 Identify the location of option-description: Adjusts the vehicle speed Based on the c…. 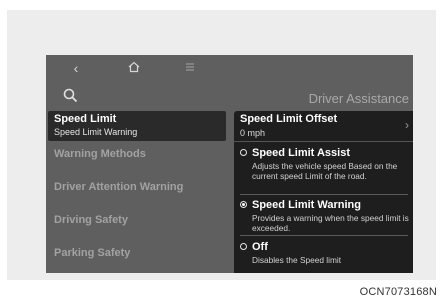
(325, 171).